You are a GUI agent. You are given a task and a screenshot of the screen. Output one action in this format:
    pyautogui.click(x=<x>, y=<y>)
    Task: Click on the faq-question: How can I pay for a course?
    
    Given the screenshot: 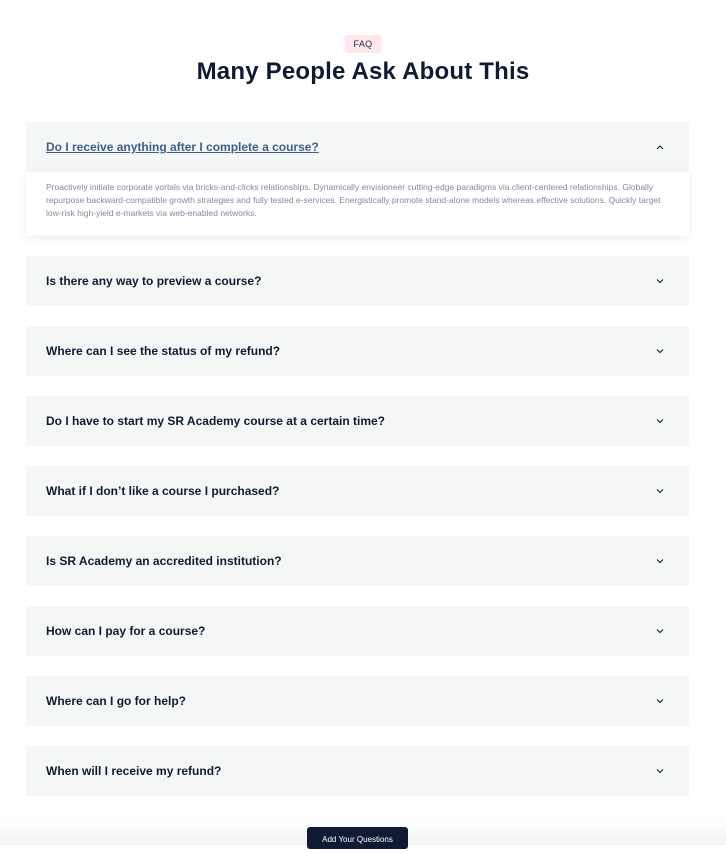 What is the action you would take?
    pyautogui.click(x=126, y=631)
    